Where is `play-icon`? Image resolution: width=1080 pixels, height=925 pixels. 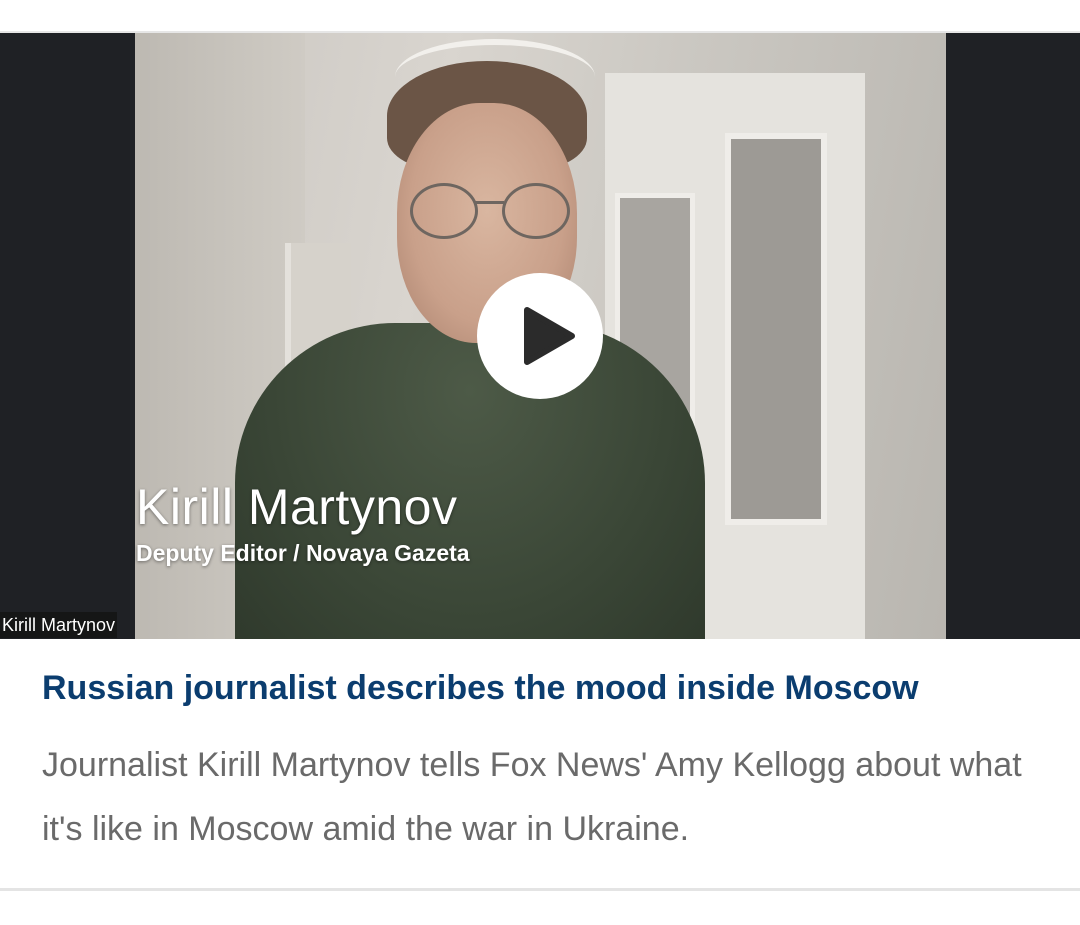
play-icon is located at coordinates (549, 336).